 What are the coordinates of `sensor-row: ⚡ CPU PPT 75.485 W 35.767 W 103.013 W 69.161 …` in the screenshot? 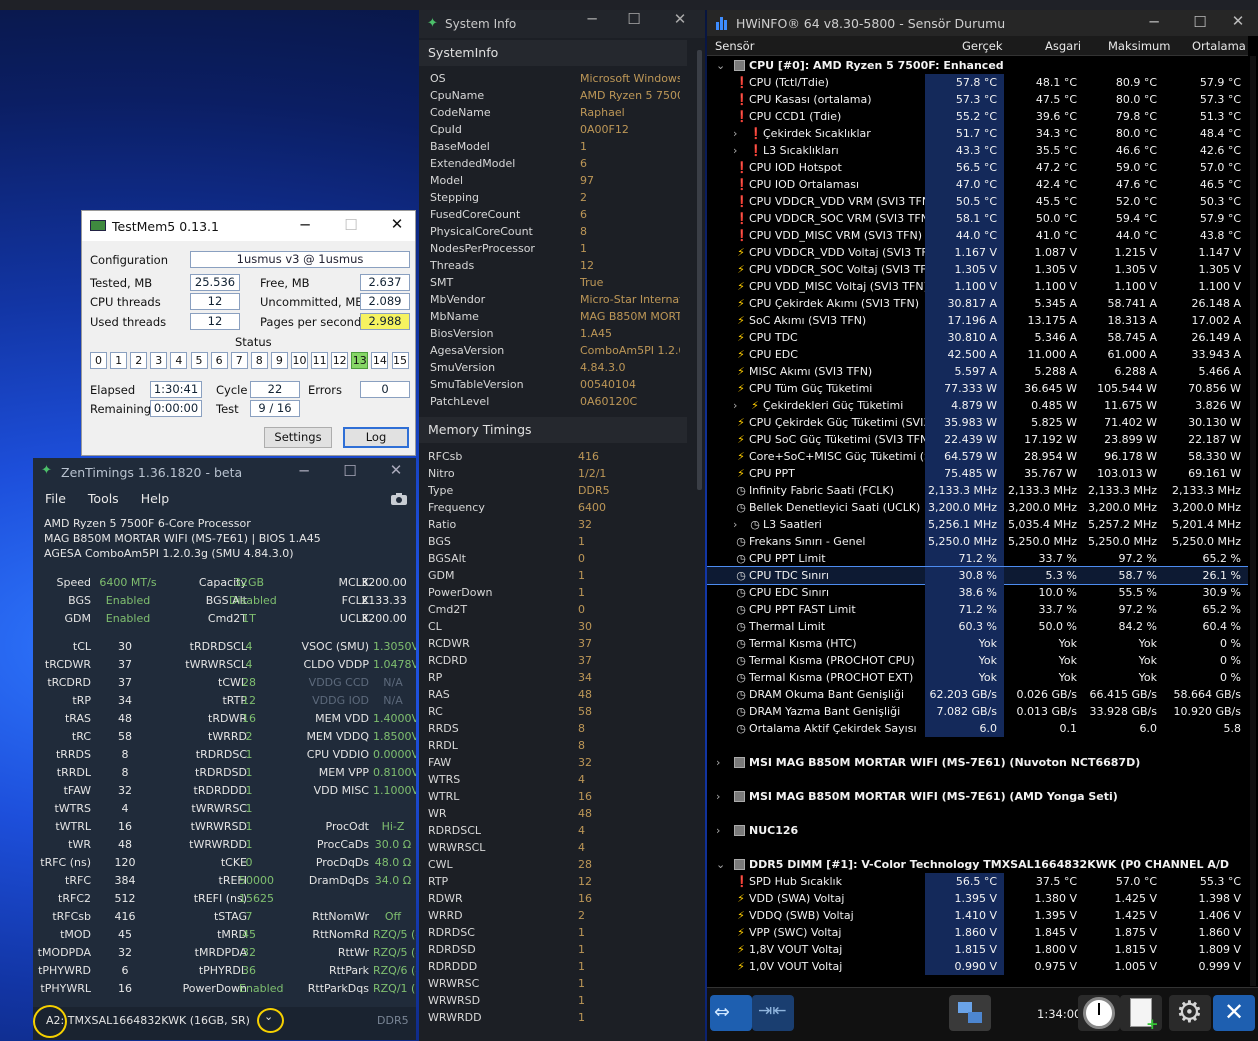 It's located at (977, 473).